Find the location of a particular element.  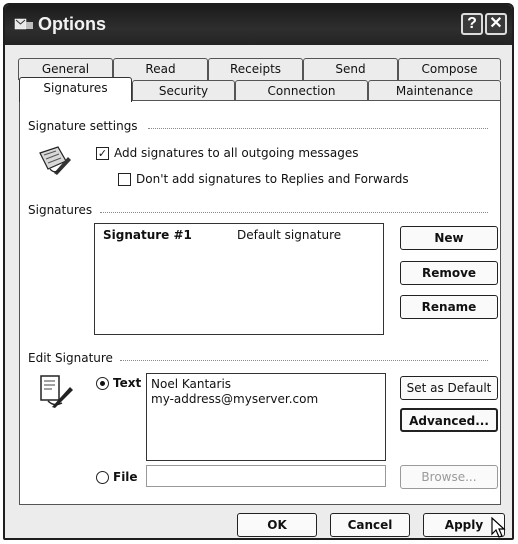

checkmark-icon: ✓ is located at coordinates (102, 153).